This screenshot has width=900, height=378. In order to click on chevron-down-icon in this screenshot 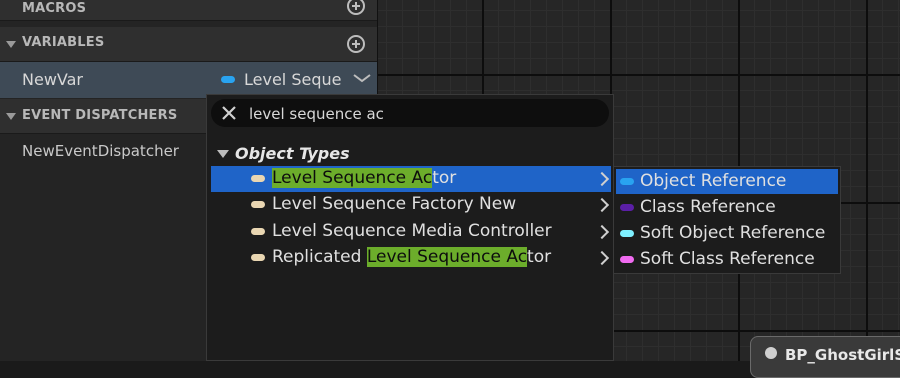, I will do `click(362, 78)`.